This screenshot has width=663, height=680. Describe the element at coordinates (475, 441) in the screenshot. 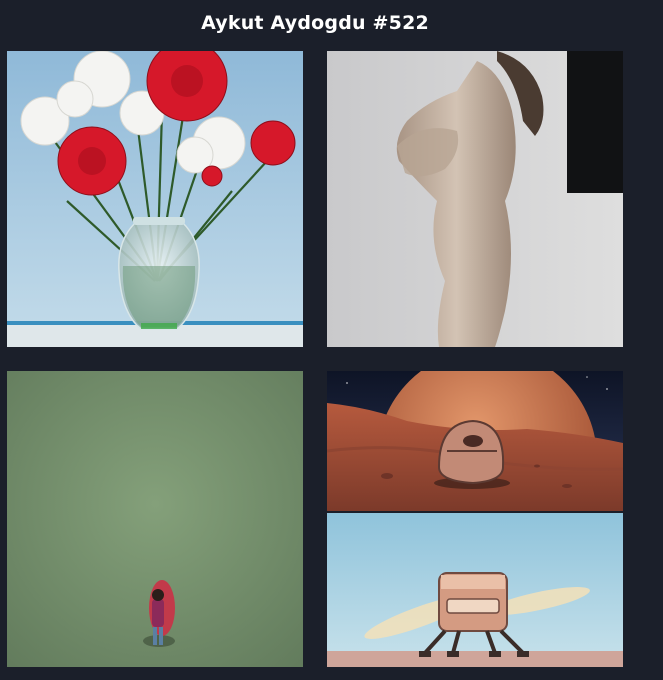

I see `mars-pod-image` at that location.